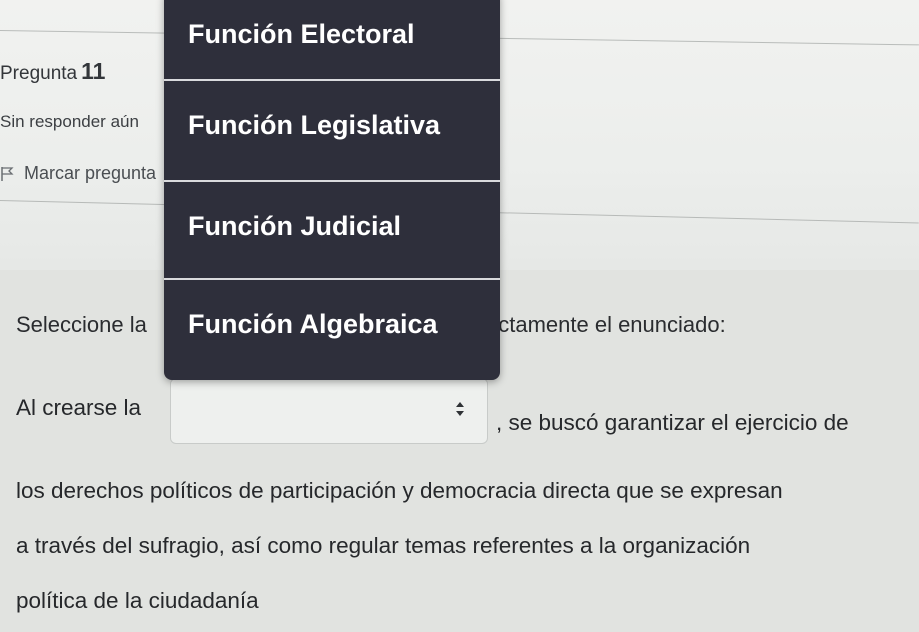 This screenshot has width=919, height=632. Describe the element at coordinates (39, 73) in the screenshot. I see `question-label: Pregunta` at that location.